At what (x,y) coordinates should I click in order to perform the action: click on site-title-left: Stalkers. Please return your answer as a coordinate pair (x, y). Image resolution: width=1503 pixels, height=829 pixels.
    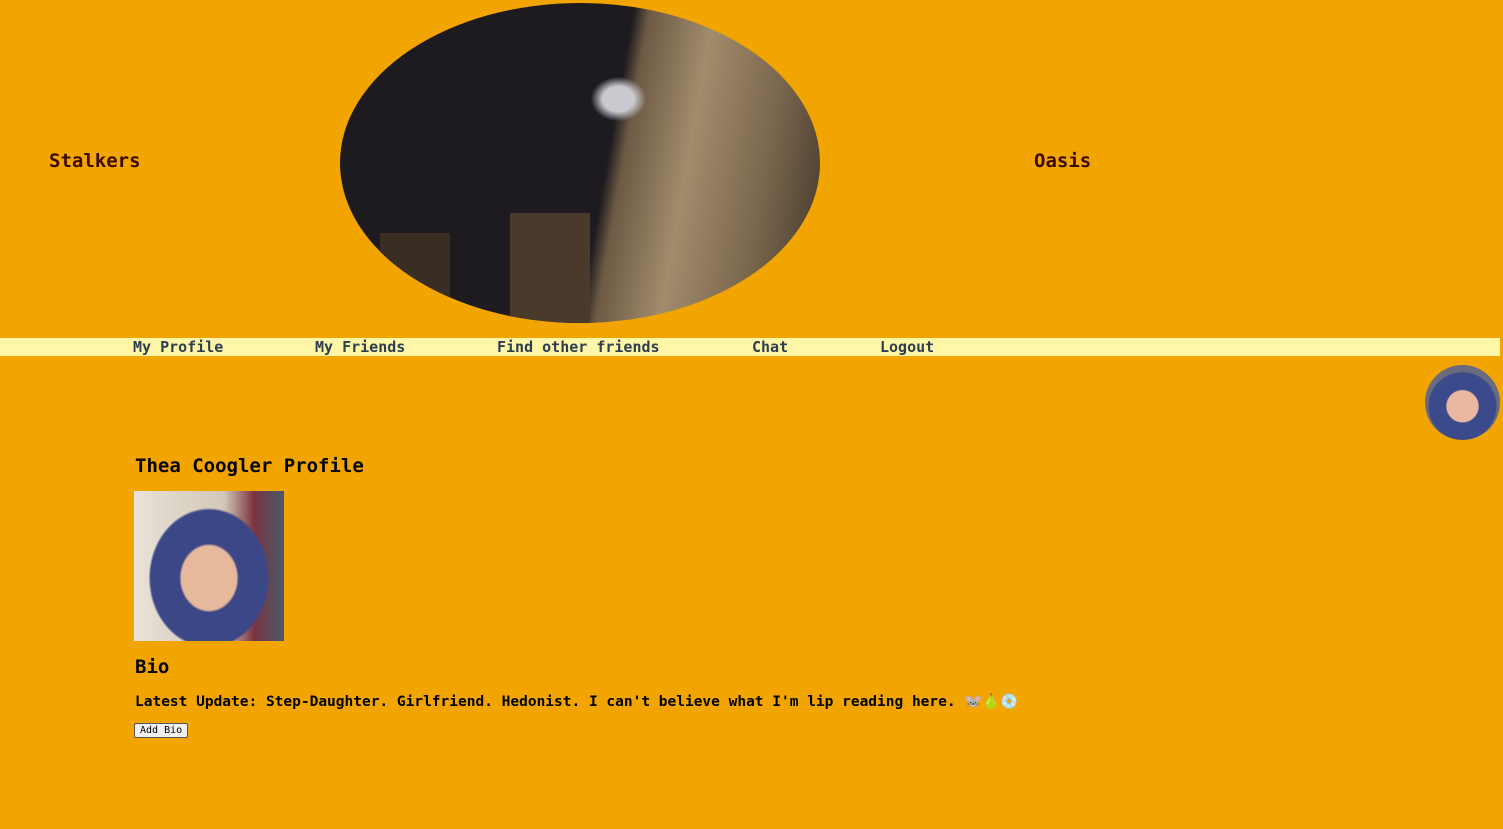
    Looking at the image, I should click on (95, 161).